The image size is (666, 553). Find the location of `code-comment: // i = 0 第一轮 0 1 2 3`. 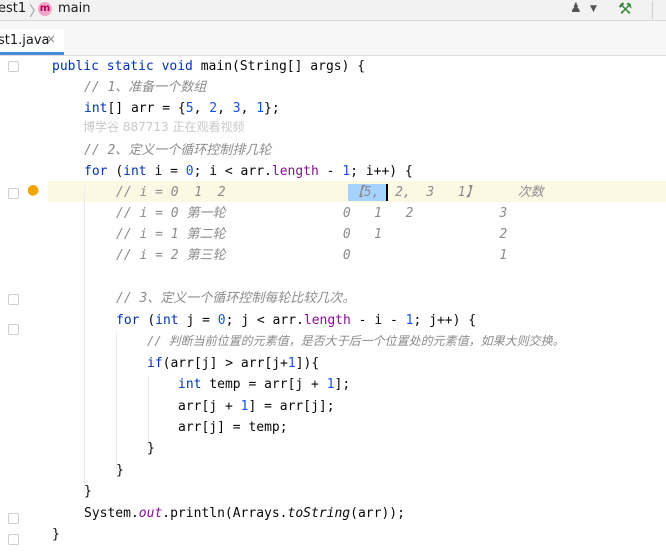

code-comment: // i = 0 第一轮 0 1 2 3 is located at coordinates (312, 213).